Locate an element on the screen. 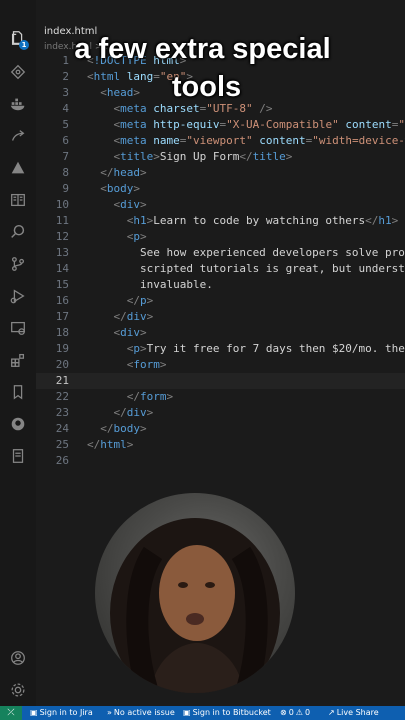 This screenshot has width=405, height=720. remote-indicator-button: ⤫ is located at coordinates (11, 713).